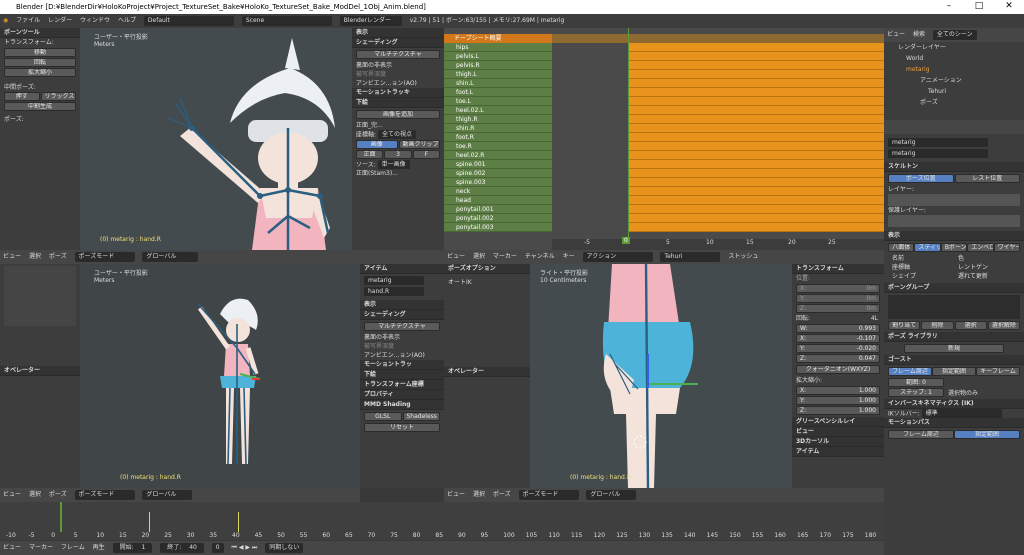 This screenshot has width=1024, height=555. What do you see at coordinates (426, 154) in the screenshot?
I see `pos-f: F` at bounding box center [426, 154].